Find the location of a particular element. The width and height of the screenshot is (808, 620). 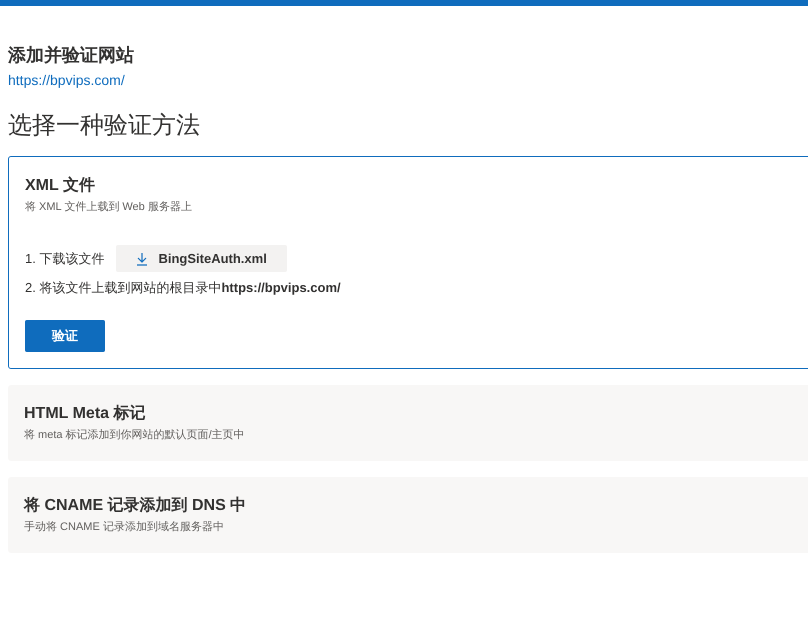

section-title: 选择一种验证方法 is located at coordinates (104, 126).